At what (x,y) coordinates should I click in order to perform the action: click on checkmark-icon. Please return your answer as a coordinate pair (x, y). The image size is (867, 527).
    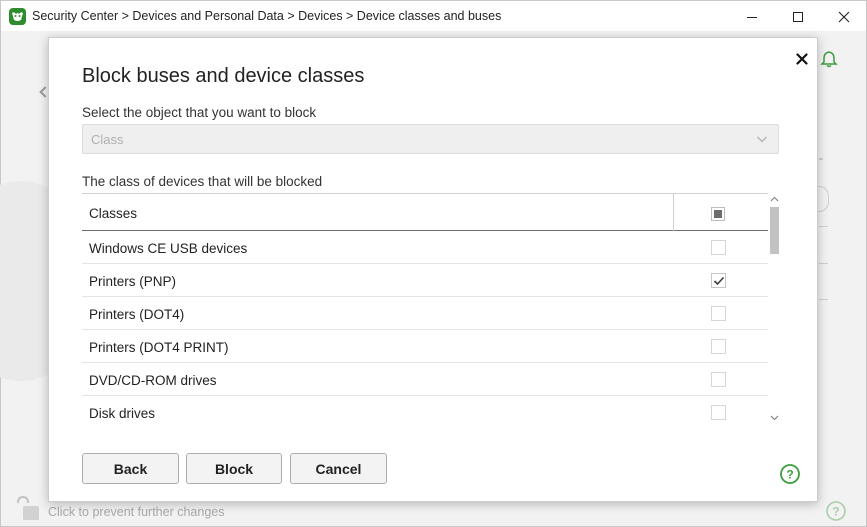
    Looking at the image, I should click on (719, 281).